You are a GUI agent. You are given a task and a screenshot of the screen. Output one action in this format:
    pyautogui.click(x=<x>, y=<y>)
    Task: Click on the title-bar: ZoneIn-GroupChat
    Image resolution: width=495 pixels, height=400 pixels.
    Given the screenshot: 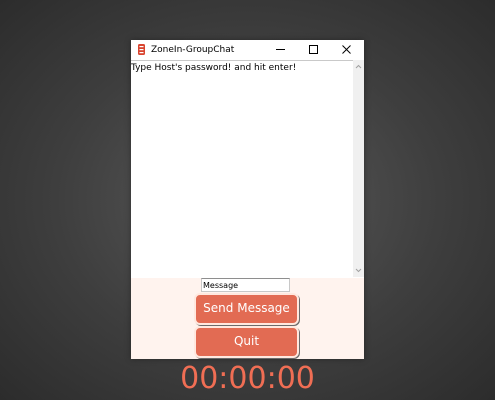 What is the action you would take?
    pyautogui.click(x=247, y=50)
    